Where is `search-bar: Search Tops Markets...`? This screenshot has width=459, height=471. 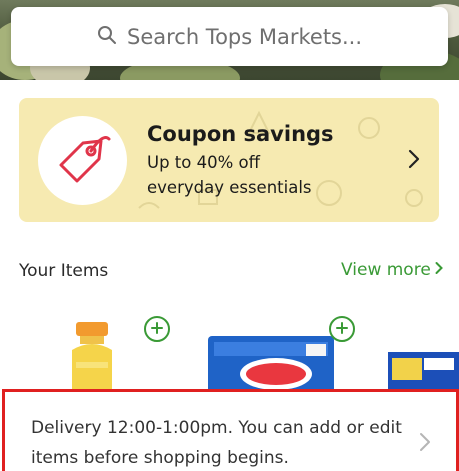
search-bar: Search Tops Markets... is located at coordinates (229, 36).